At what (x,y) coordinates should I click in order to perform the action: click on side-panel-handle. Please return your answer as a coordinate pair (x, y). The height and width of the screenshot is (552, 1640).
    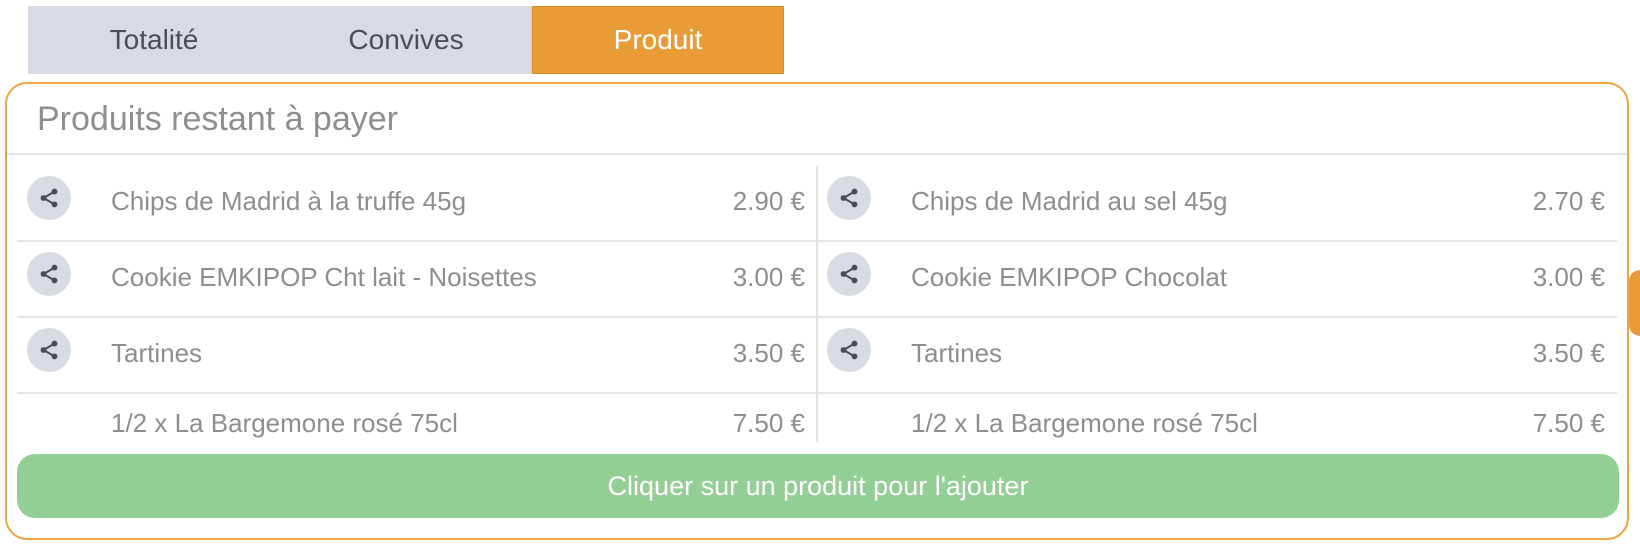
    Looking at the image, I should click on (1634, 303).